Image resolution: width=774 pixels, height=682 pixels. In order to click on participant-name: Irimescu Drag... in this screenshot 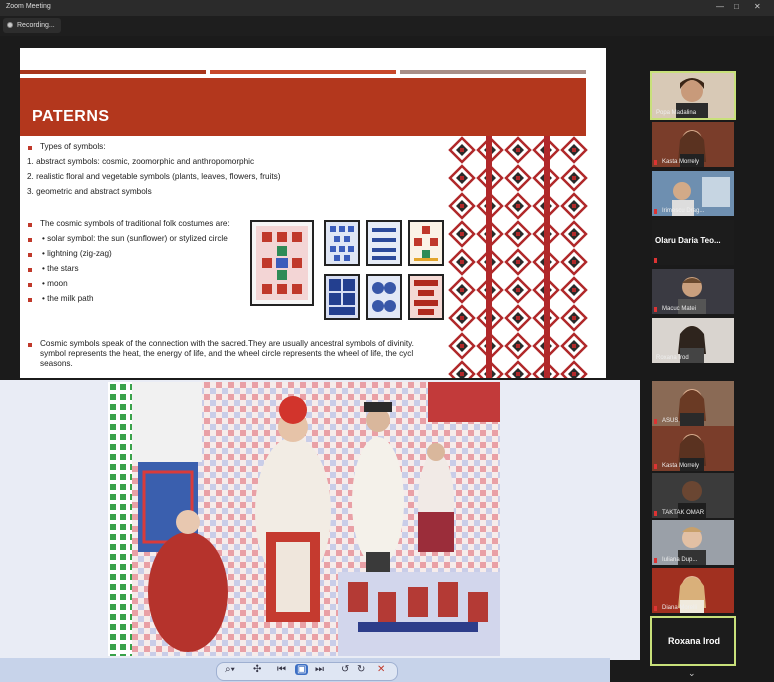, I will do `click(683, 211)`.